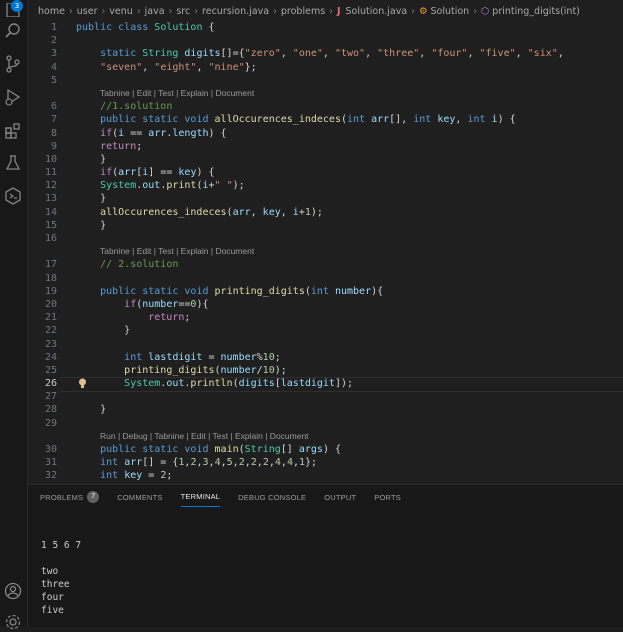 The image size is (623, 632). I want to click on tab-label: PORTS, so click(387, 497).